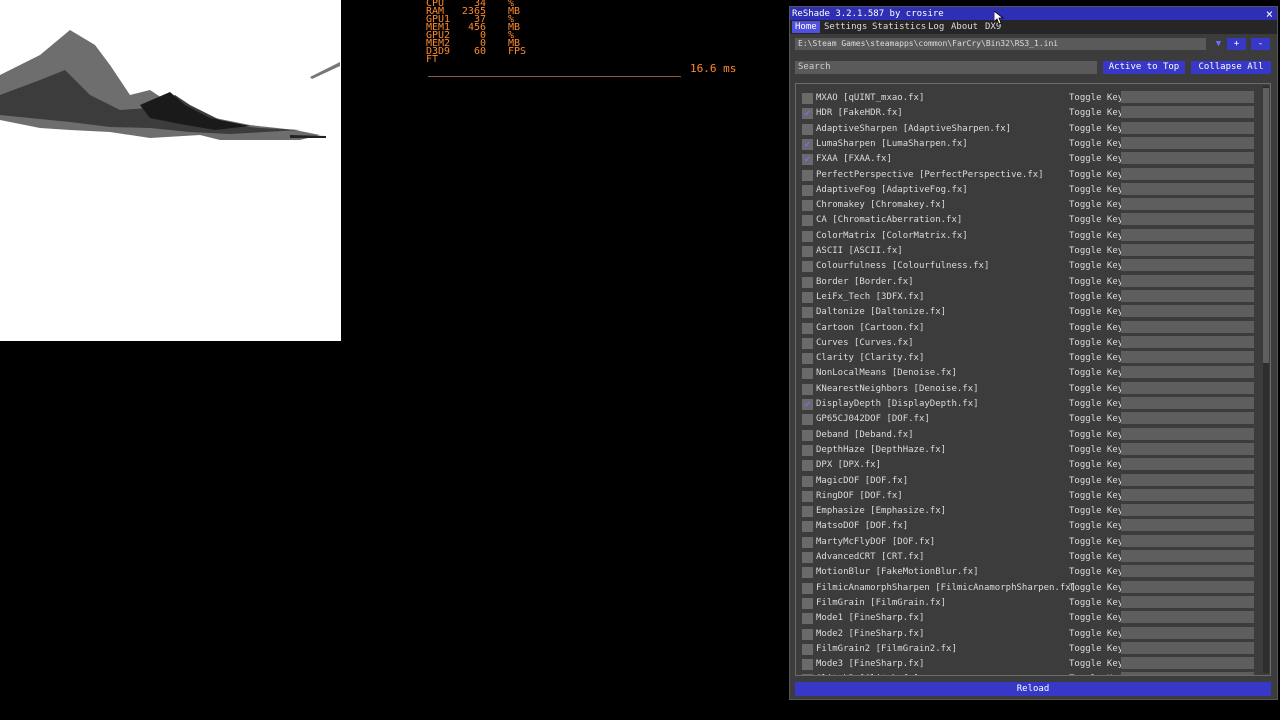 Image resolution: width=1280 pixels, height=720 pixels. Describe the element at coordinates (1144, 67) in the screenshot. I see `active-to-top-button: Active to Top` at that location.